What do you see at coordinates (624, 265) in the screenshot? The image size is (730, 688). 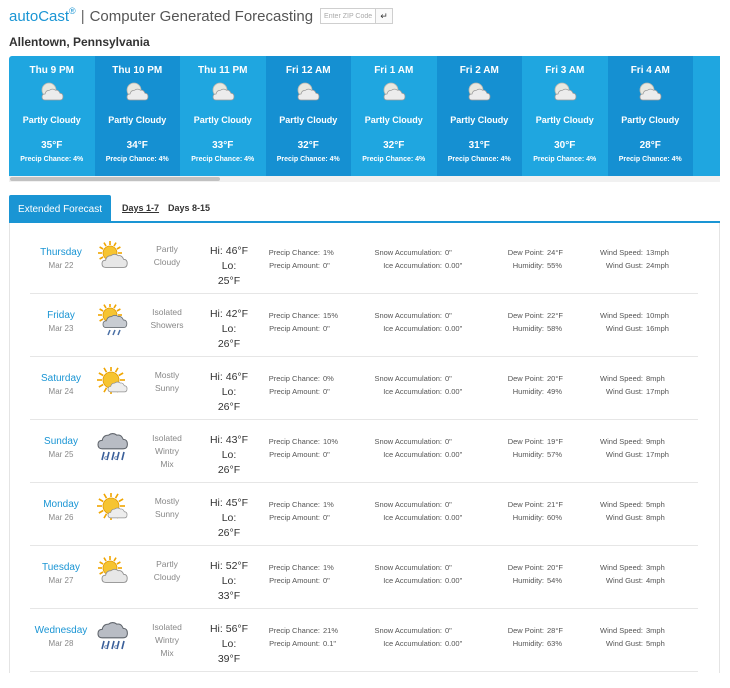 I see `wind-gust-label: Wind Gust:` at bounding box center [624, 265].